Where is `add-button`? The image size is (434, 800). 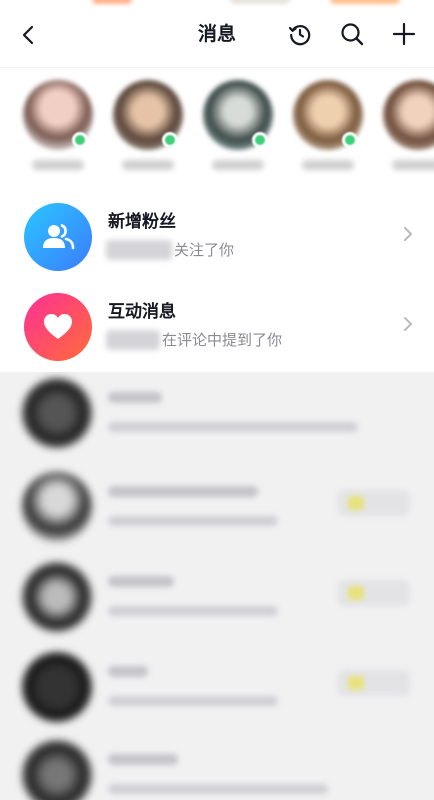
add-button is located at coordinates (404, 34).